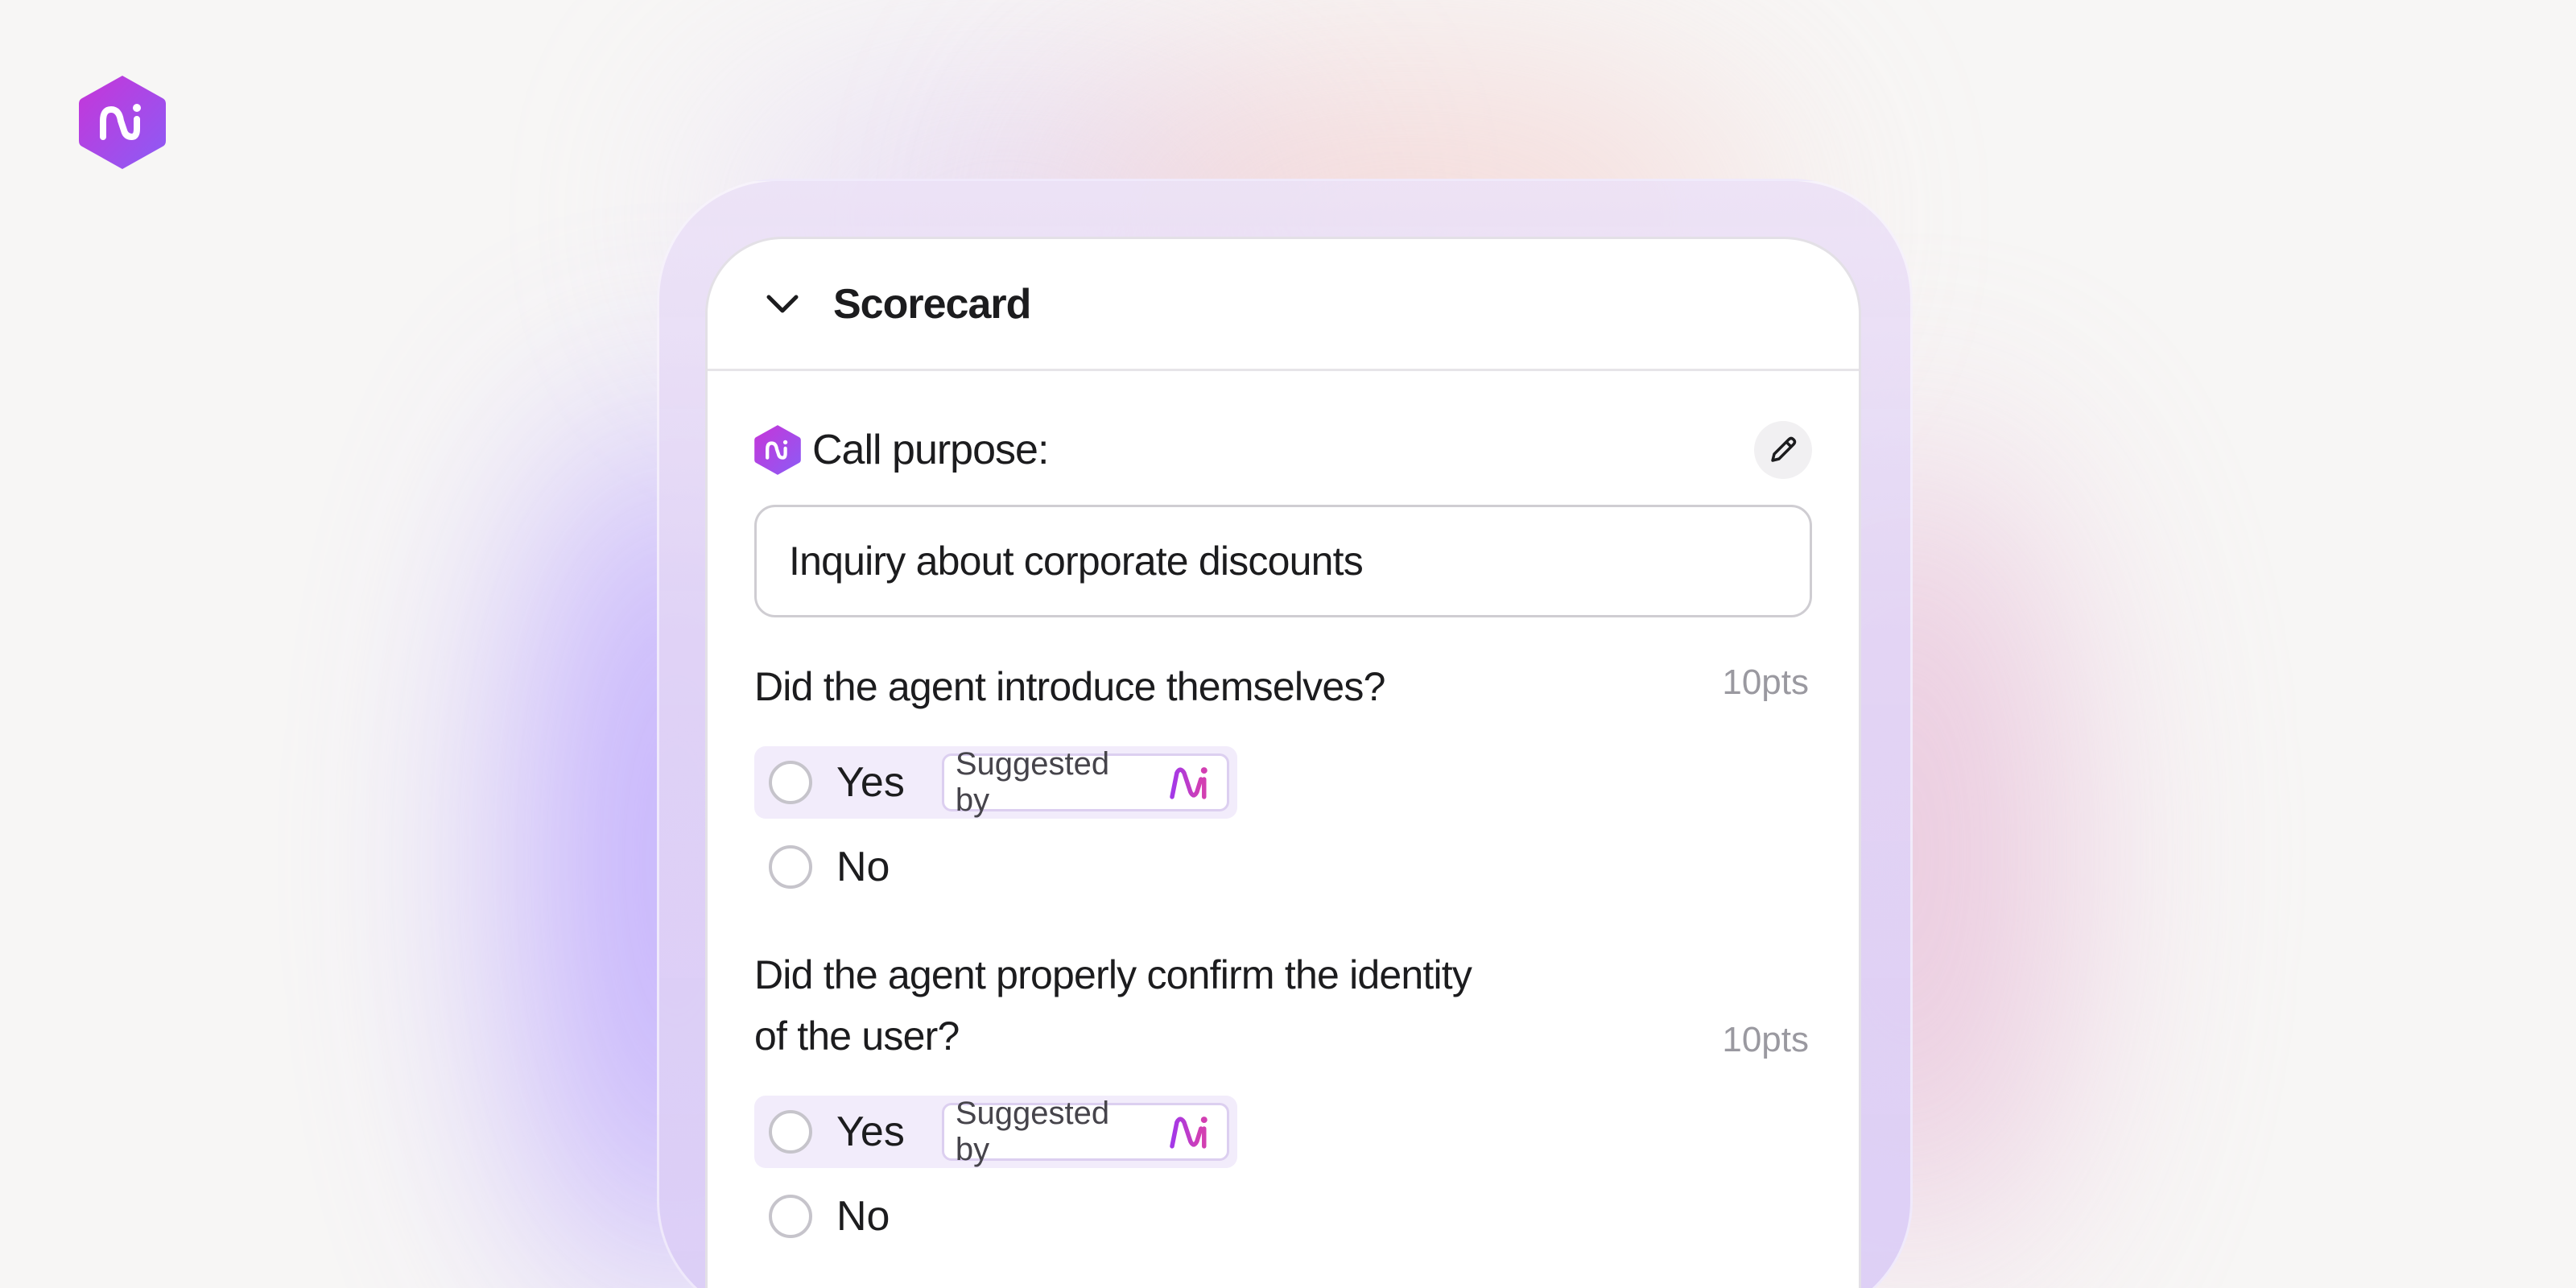 The image size is (2576, 1288). I want to click on question-2-options: Yes Suggested by No, so click(1283, 1176).